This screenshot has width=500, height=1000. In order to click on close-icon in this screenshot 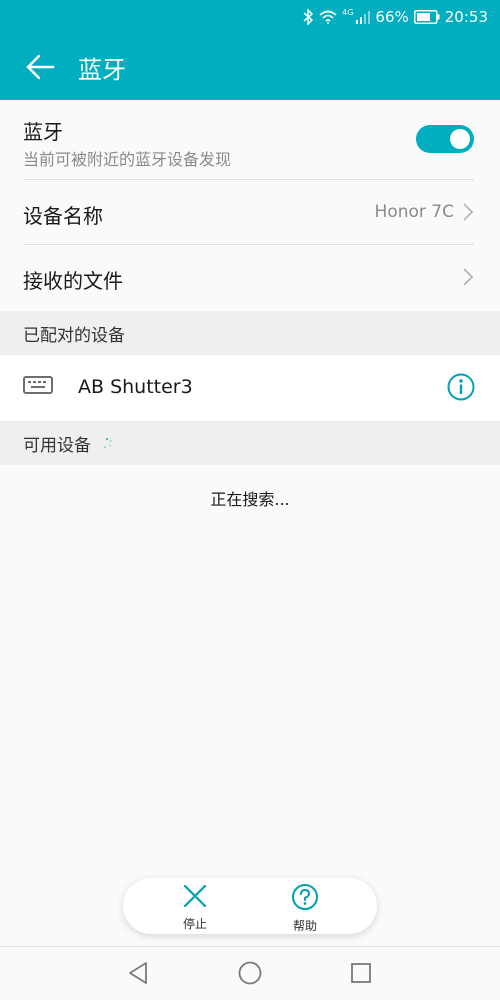, I will do `click(195, 896)`.